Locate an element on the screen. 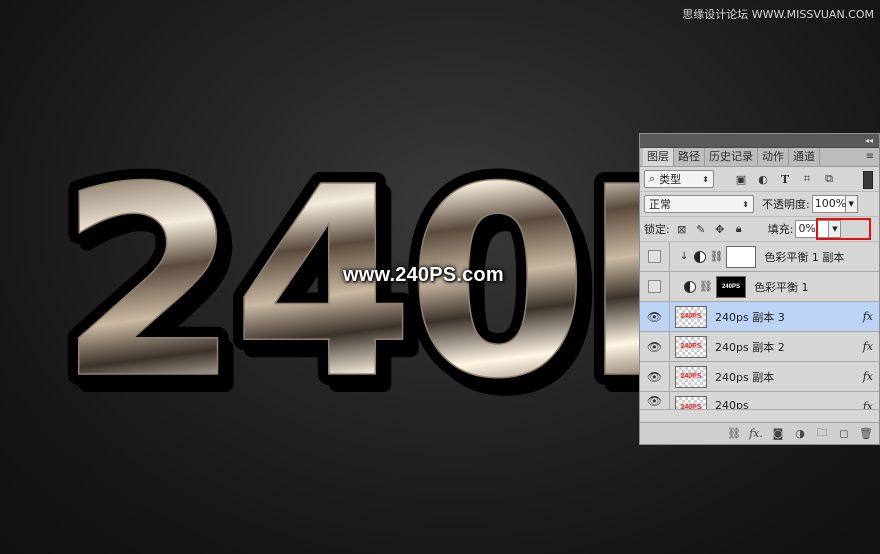 This screenshot has height=554, width=880. layer-row-240ps-copy: 👁︎ 240PS 240ps 副本 fx is located at coordinates (759, 377).